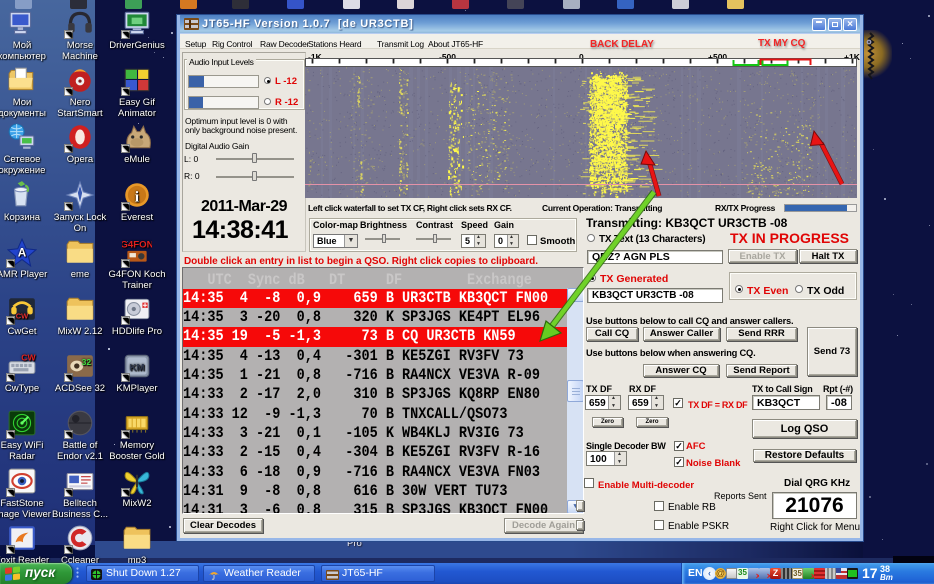  Describe the element at coordinates (87, 362) in the screenshot. I see `svg-text: 32` at that location.